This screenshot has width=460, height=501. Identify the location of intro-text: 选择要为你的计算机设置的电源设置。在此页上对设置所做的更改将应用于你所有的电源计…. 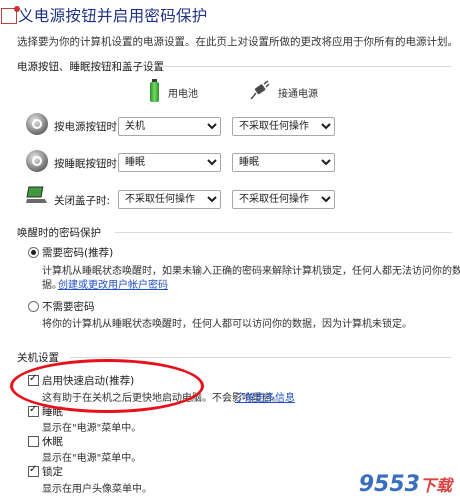
(237, 42).